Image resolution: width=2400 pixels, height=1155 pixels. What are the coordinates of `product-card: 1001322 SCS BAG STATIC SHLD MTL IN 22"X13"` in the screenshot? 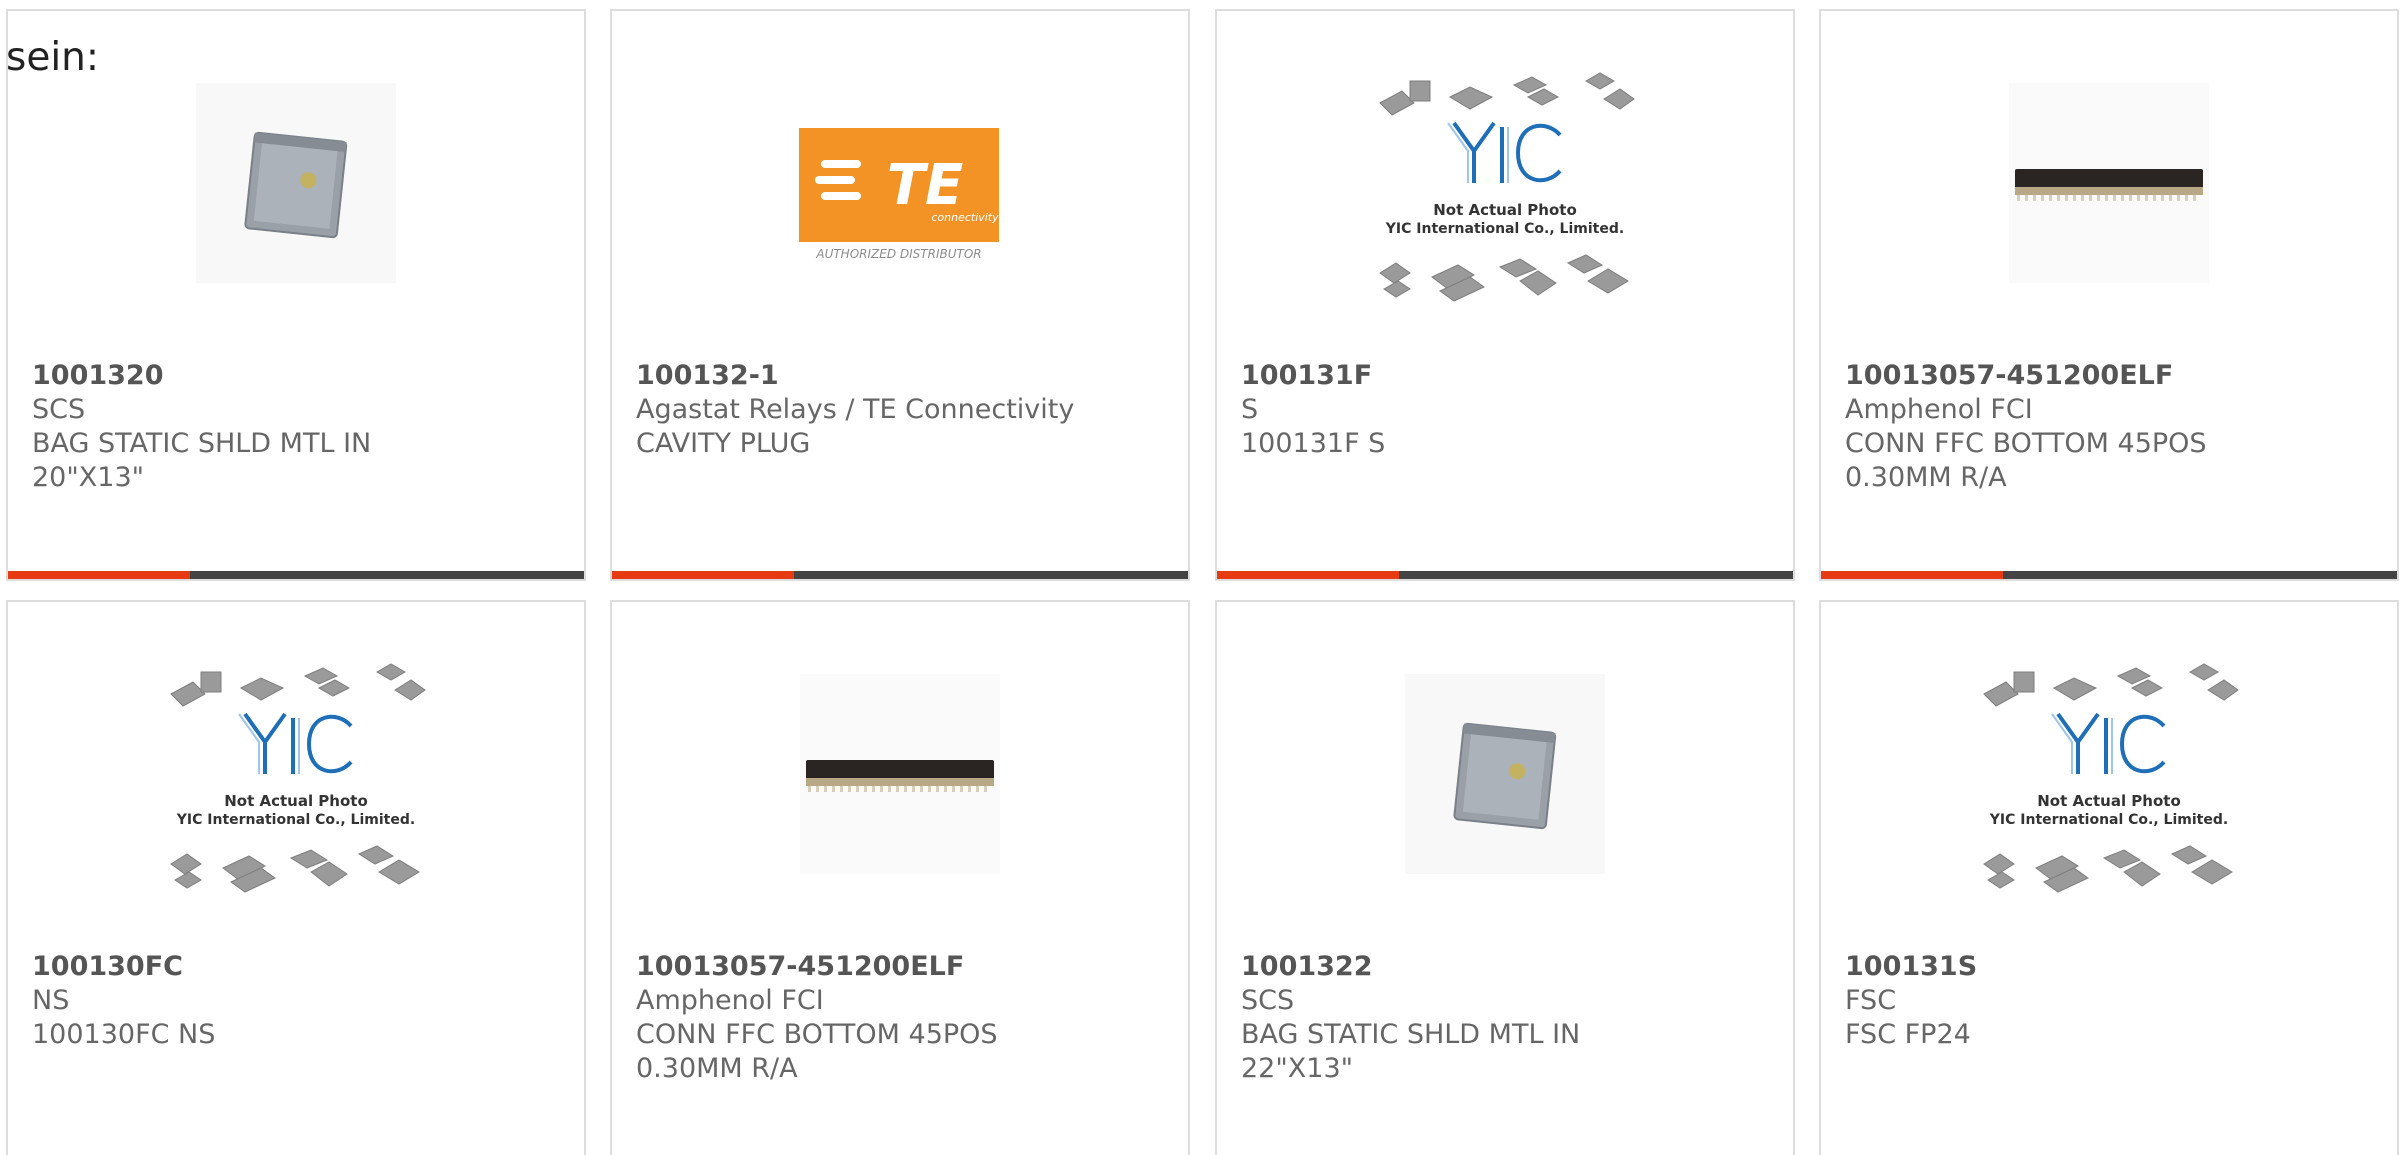 It's located at (1505, 877).